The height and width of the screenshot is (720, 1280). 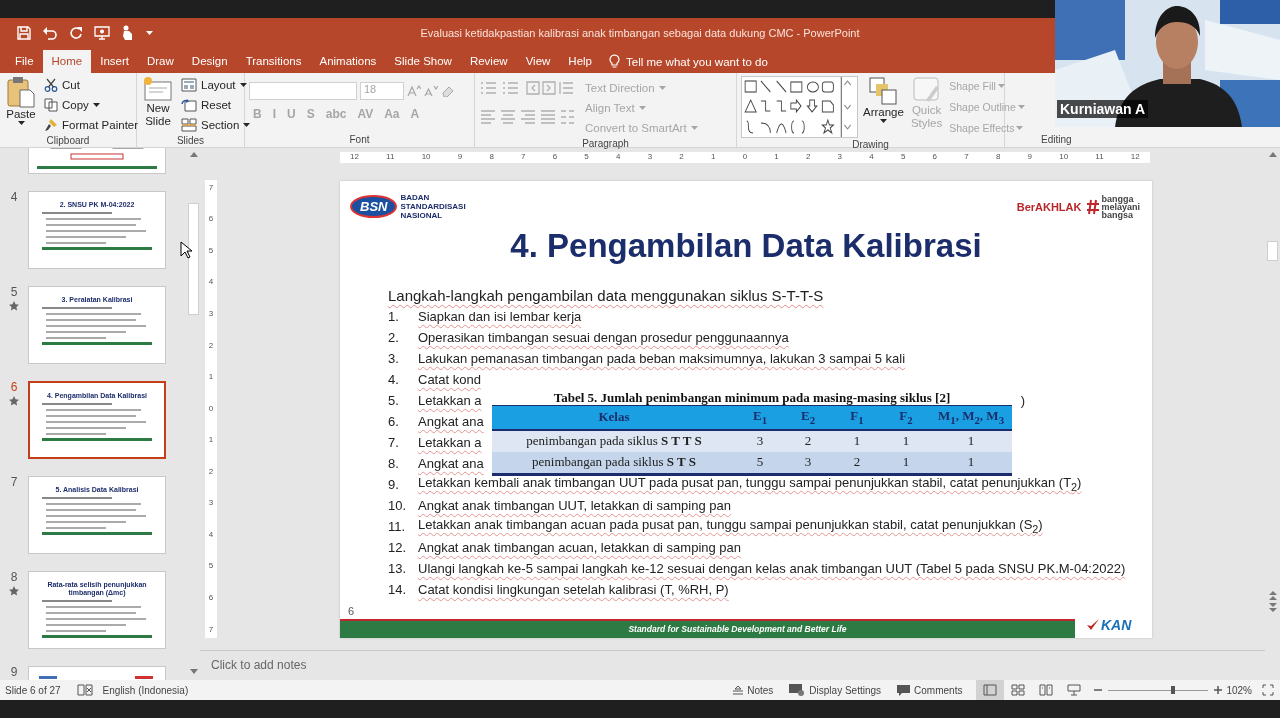 I want to click on step-number: 3., so click(x=394, y=358).